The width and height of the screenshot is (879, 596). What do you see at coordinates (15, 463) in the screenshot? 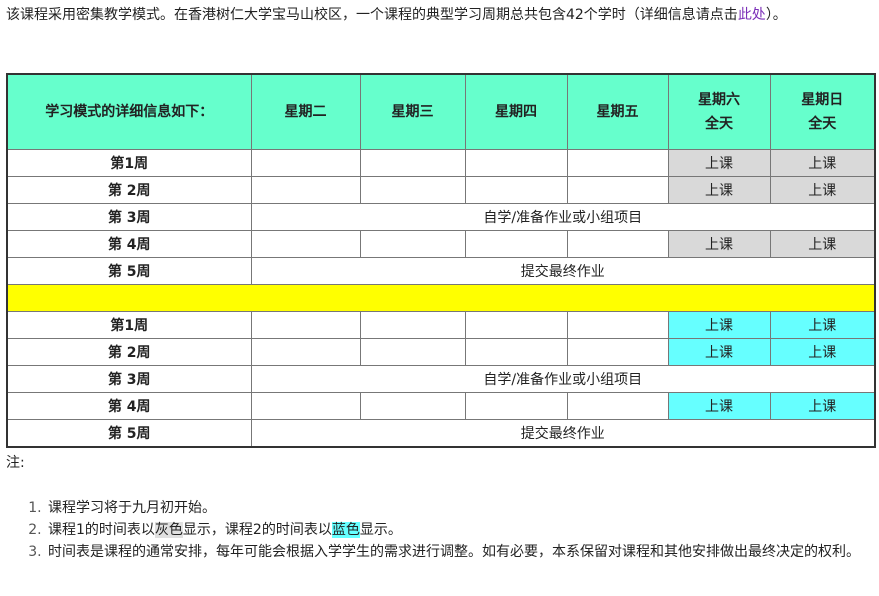
I see `notes-label: 注:` at bounding box center [15, 463].